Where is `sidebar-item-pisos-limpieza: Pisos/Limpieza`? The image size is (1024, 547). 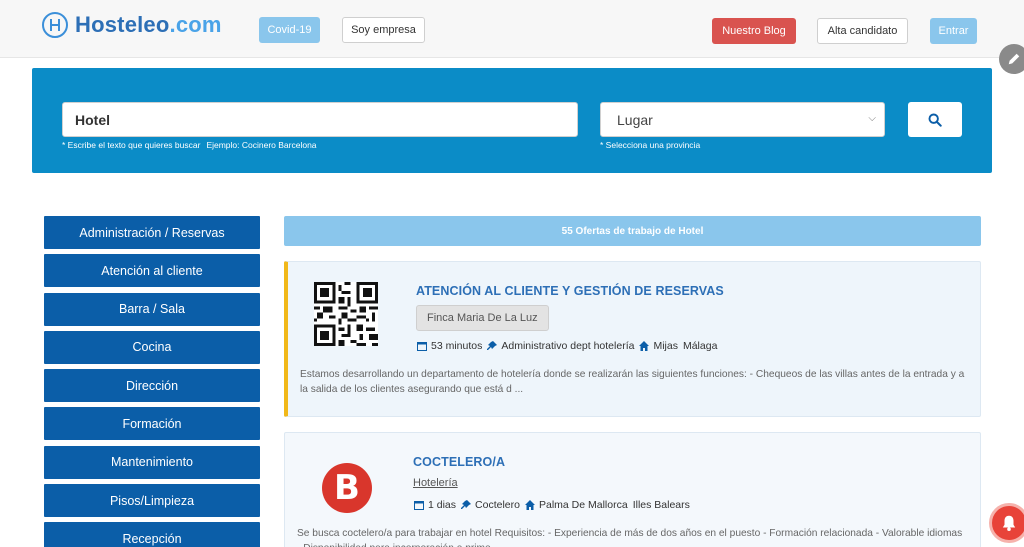 sidebar-item-pisos-limpieza: Pisos/Limpieza is located at coordinates (152, 501).